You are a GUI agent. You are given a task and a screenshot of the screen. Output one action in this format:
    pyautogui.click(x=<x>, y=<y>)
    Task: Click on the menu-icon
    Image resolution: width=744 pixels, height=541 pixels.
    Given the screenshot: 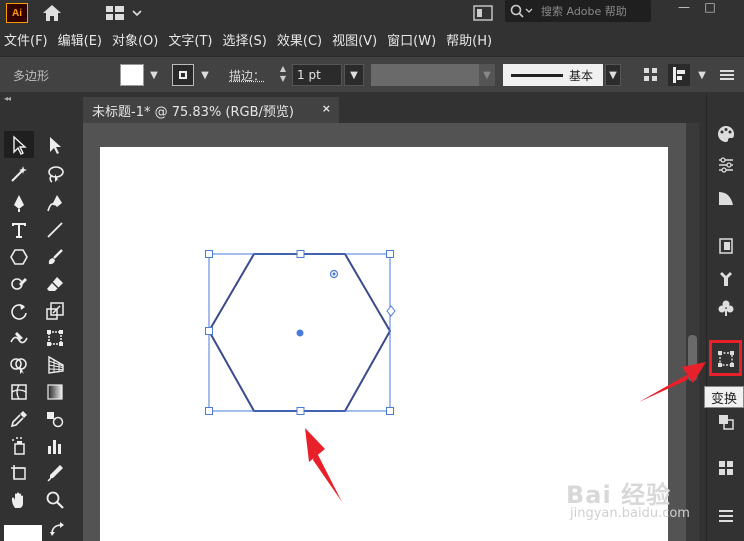 What is the action you would take?
    pyautogui.click(x=727, y=75)
    